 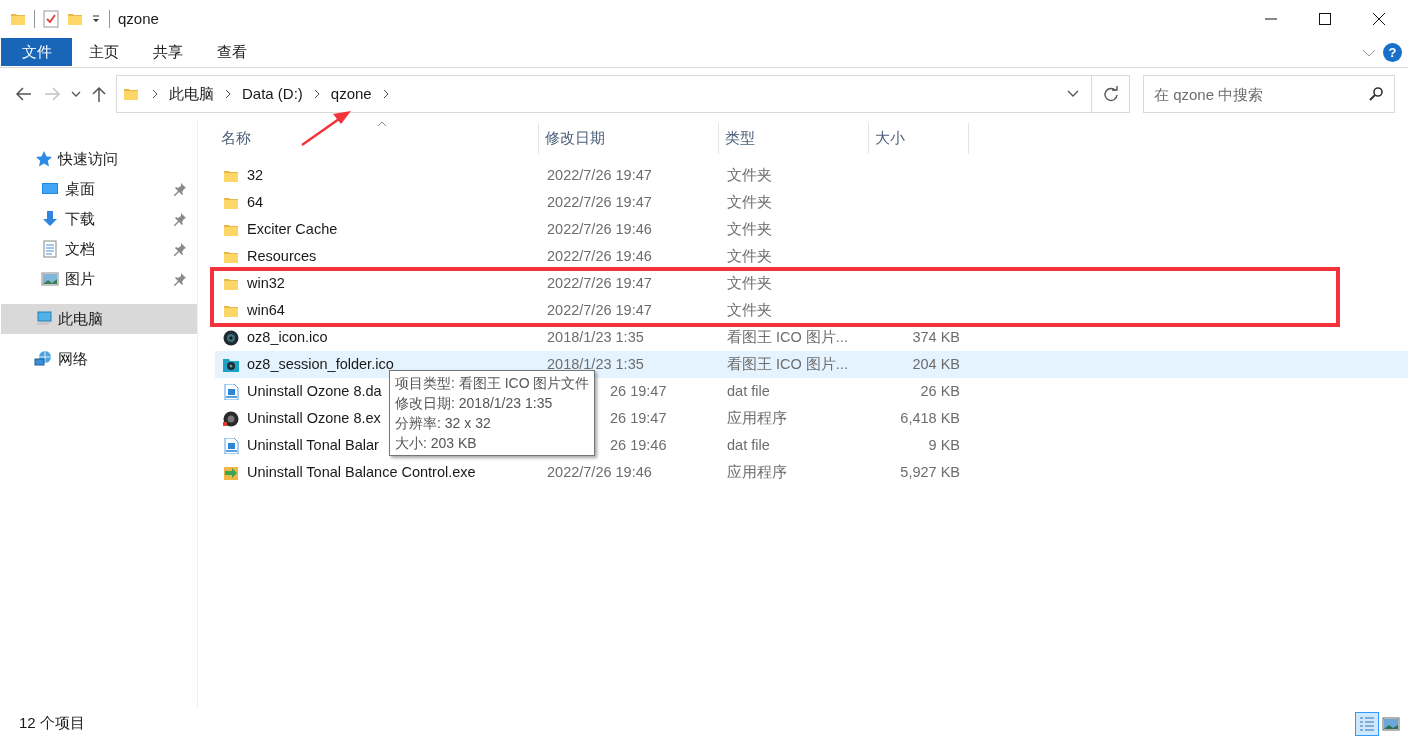 I want to click on installer-arrow-icon, so click(x=231, y=472).